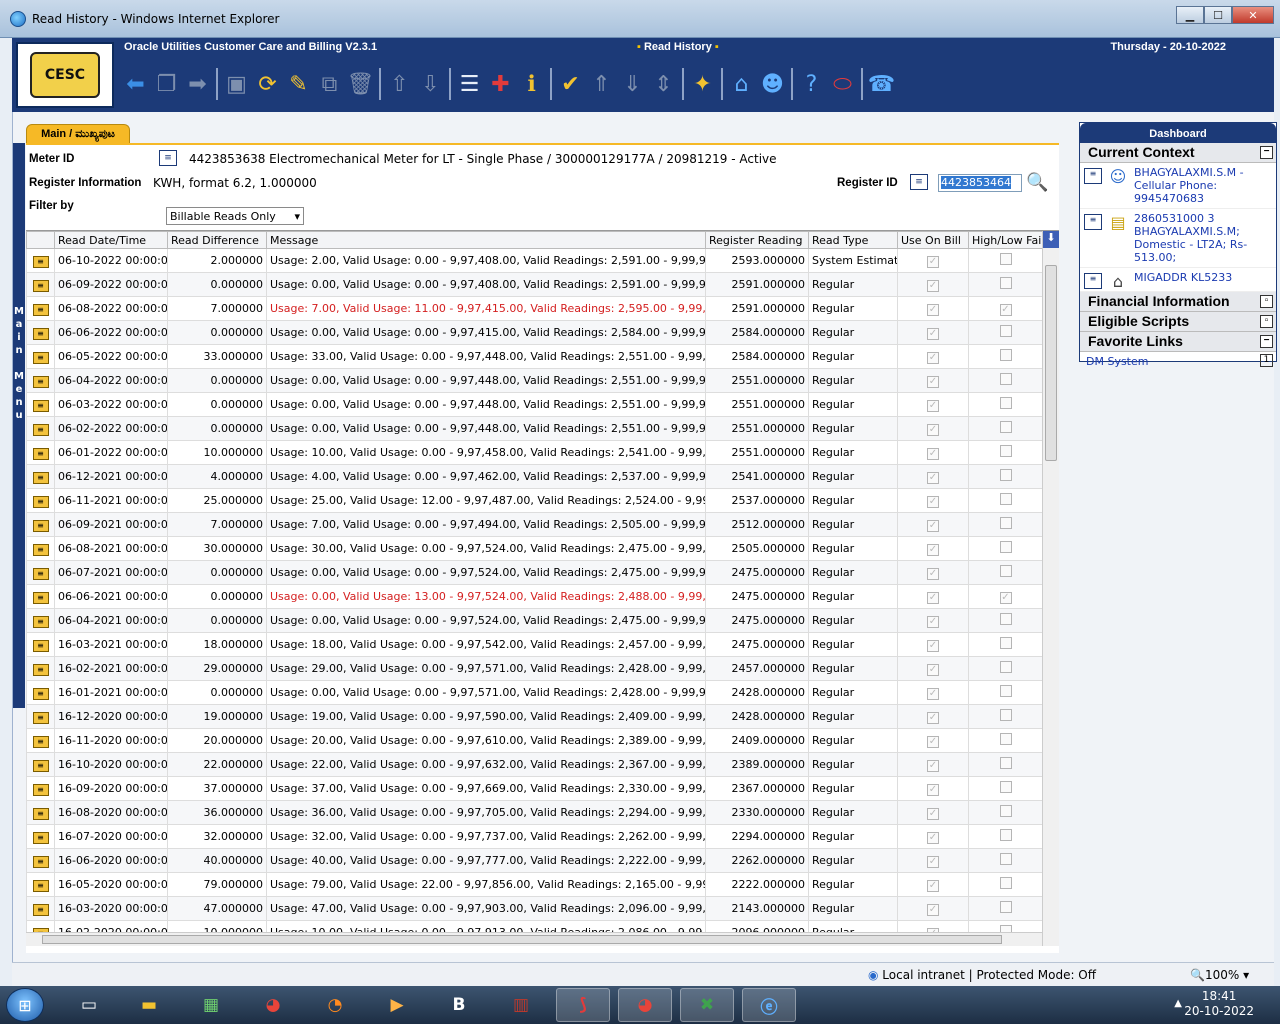 The height and width of the screenshot is (1024, 1280). What do you see at coordinates (769, 1005) in the screenshot?
I see `internet-explorer-icon: ⓔ` at bounding box center [769, 1005].